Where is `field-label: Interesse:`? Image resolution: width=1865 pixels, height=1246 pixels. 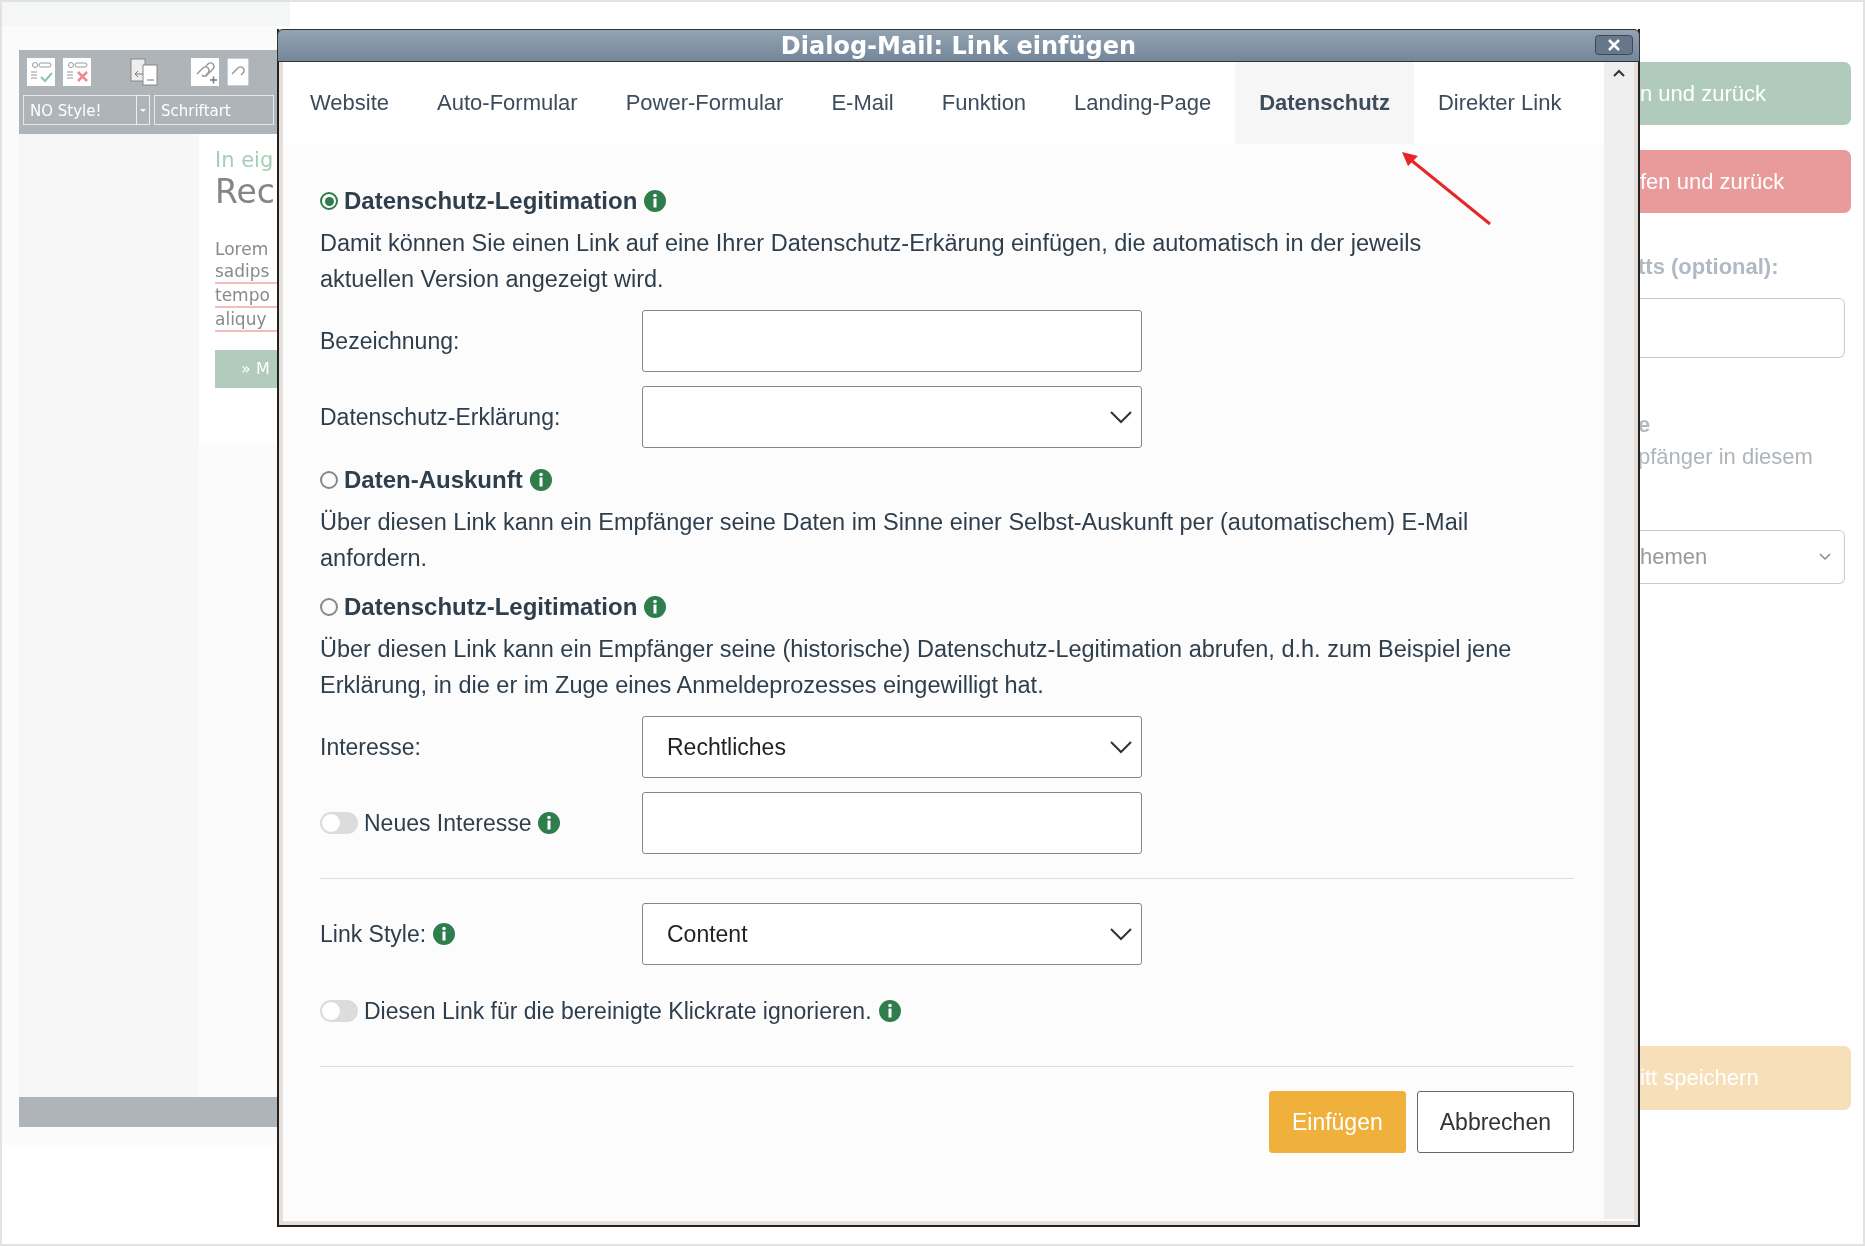
field-label: Interesse: is located at coordinates (371, 747).